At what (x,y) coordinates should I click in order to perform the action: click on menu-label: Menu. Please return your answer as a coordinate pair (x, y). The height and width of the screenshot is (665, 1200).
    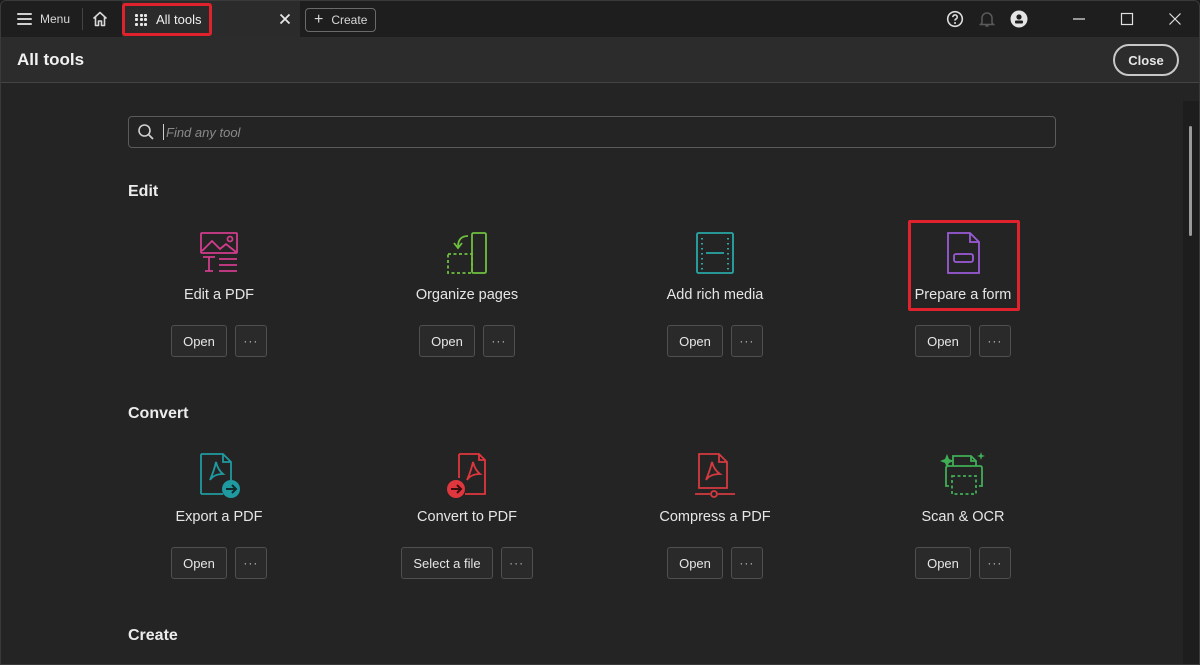
    Looking at the image, I should click on (55, 19).